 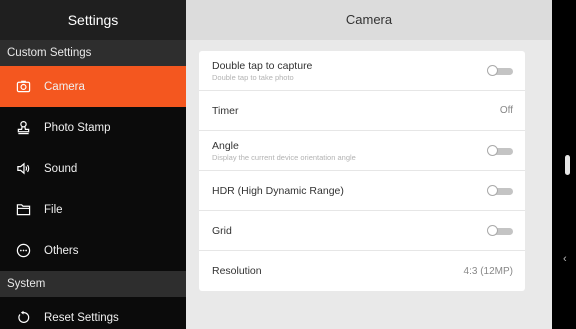 I want to click on sidebar-item-file: File, so click(x=93, y=209).